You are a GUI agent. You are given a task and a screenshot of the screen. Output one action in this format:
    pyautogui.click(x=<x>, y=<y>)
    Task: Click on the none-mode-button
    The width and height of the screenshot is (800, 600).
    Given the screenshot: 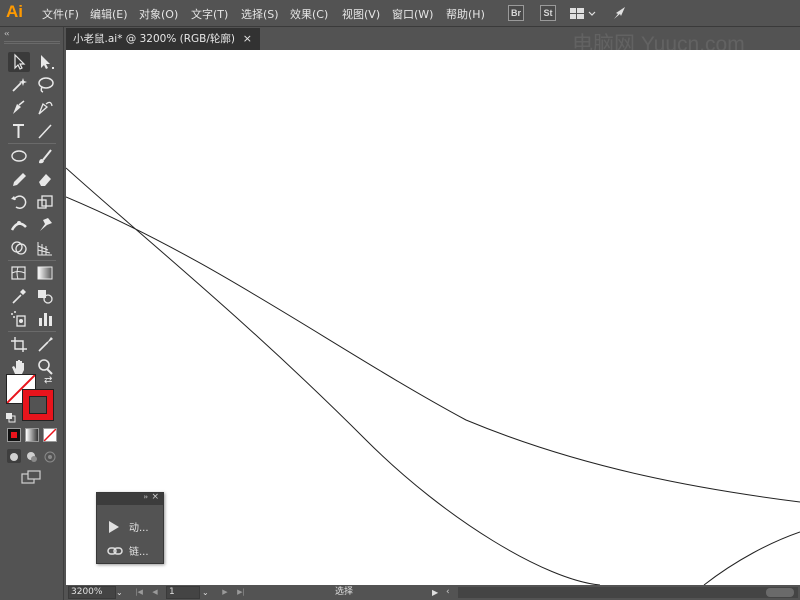 What is the action you would take?
    pyautogui.click(x=50, y=435)
    